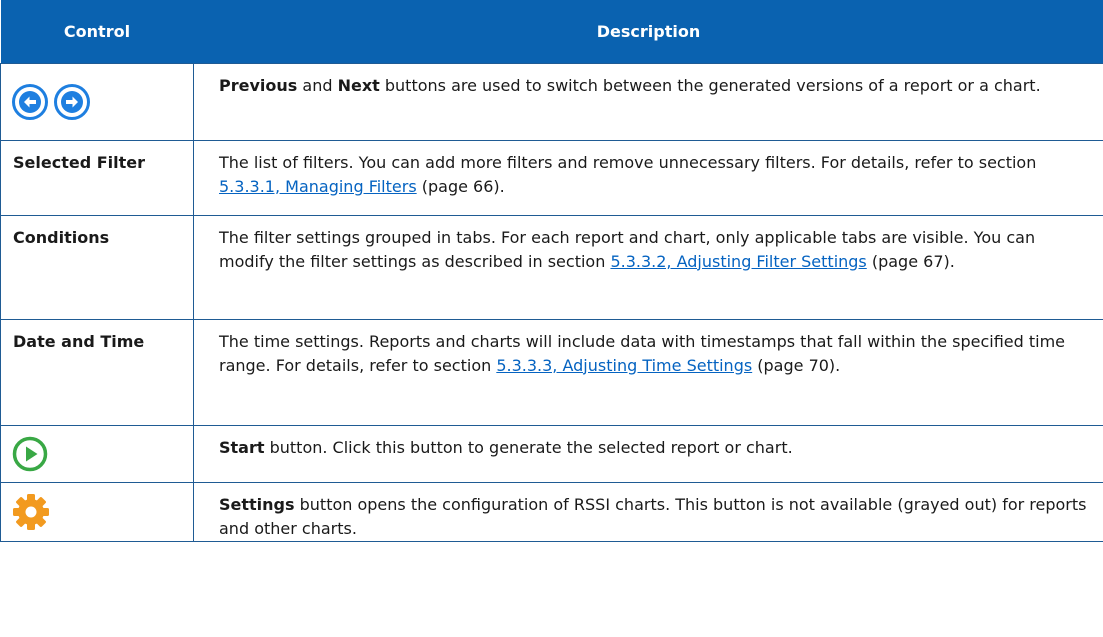  What do you see at coordinates (910, 261) in the screenshot?
I see `desc-text: (page 67).` at bounding box center [910, 261].